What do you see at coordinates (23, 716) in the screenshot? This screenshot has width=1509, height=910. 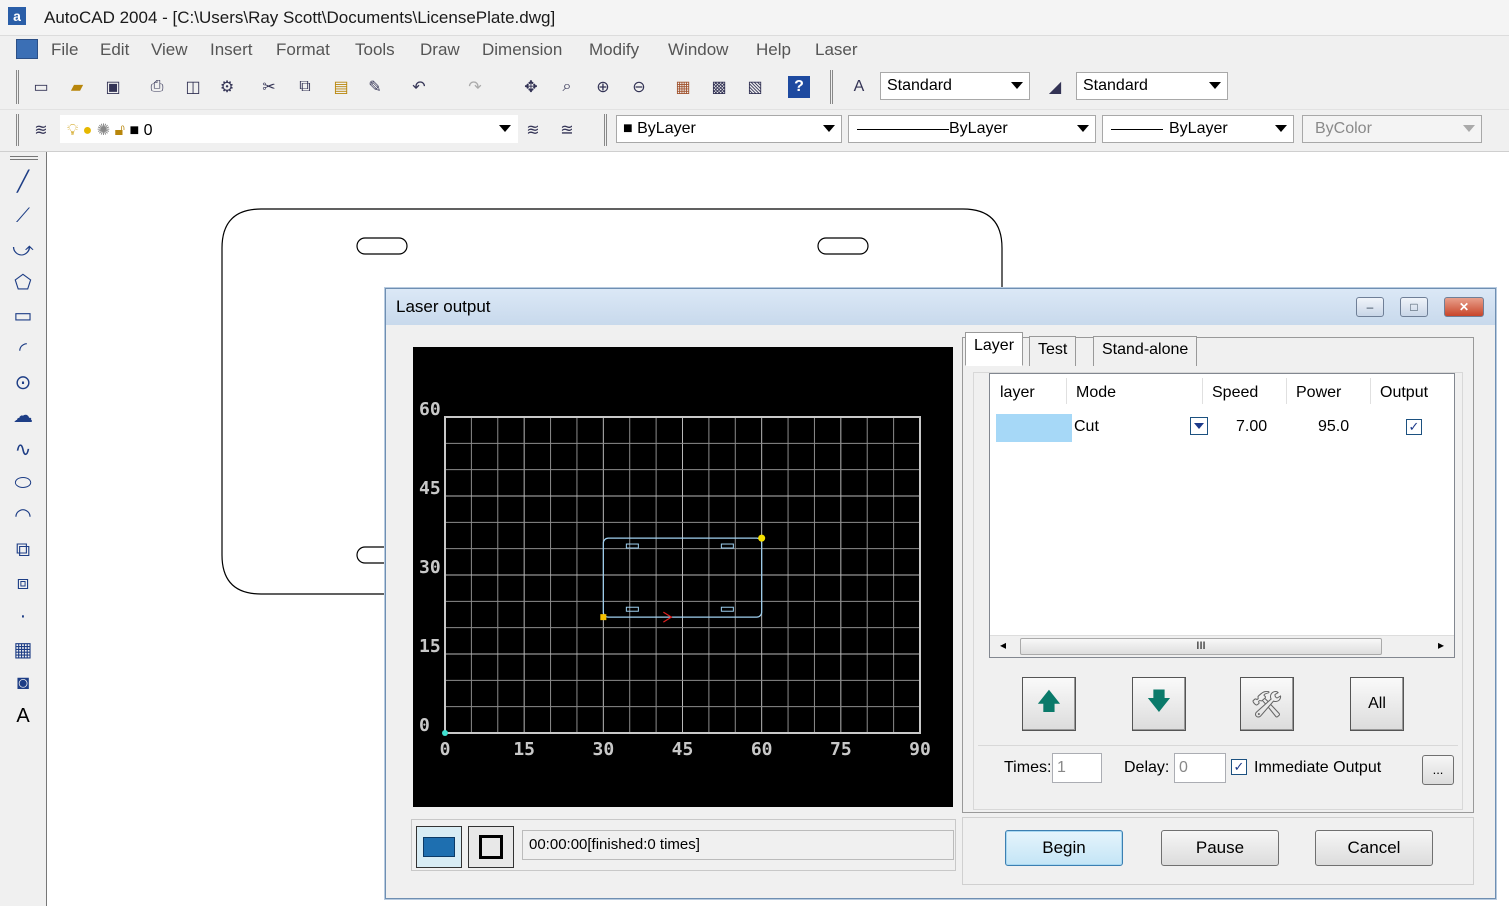 I see `multiline-text-icon: A` at bounding box center [23, 716].